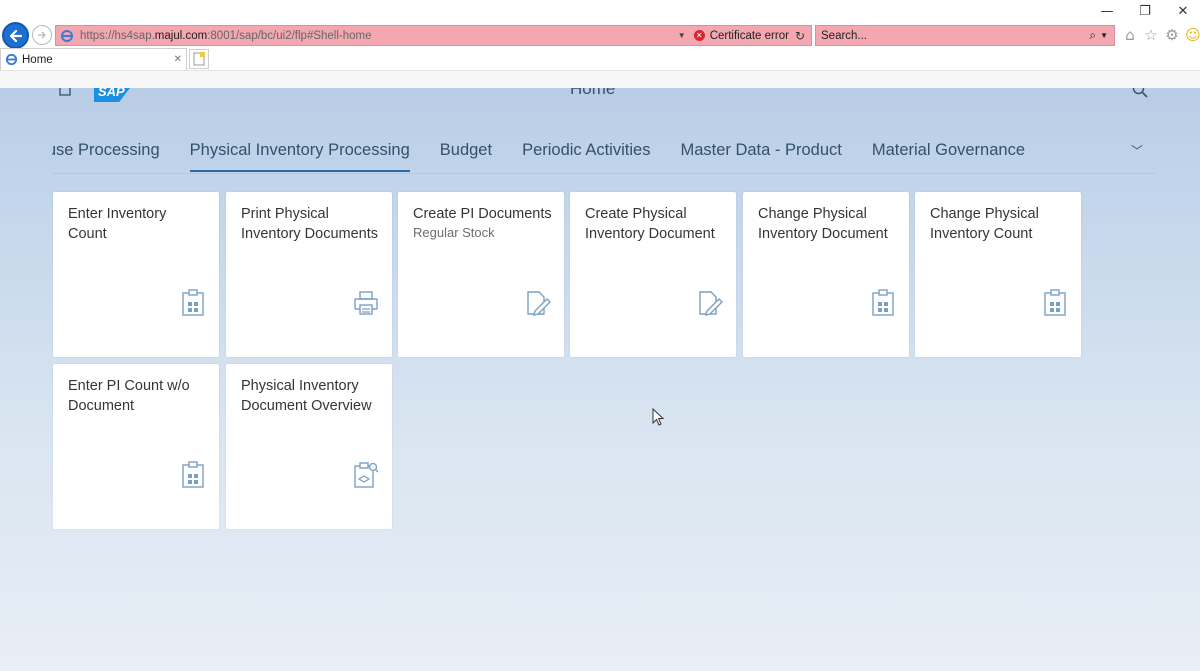 The height and width of the screenshot is (671, 1200). What do you see at coordinates (600, 79) in the screenshot?
I see `chrome-bottom-strip` at bounding box center [600, 79].